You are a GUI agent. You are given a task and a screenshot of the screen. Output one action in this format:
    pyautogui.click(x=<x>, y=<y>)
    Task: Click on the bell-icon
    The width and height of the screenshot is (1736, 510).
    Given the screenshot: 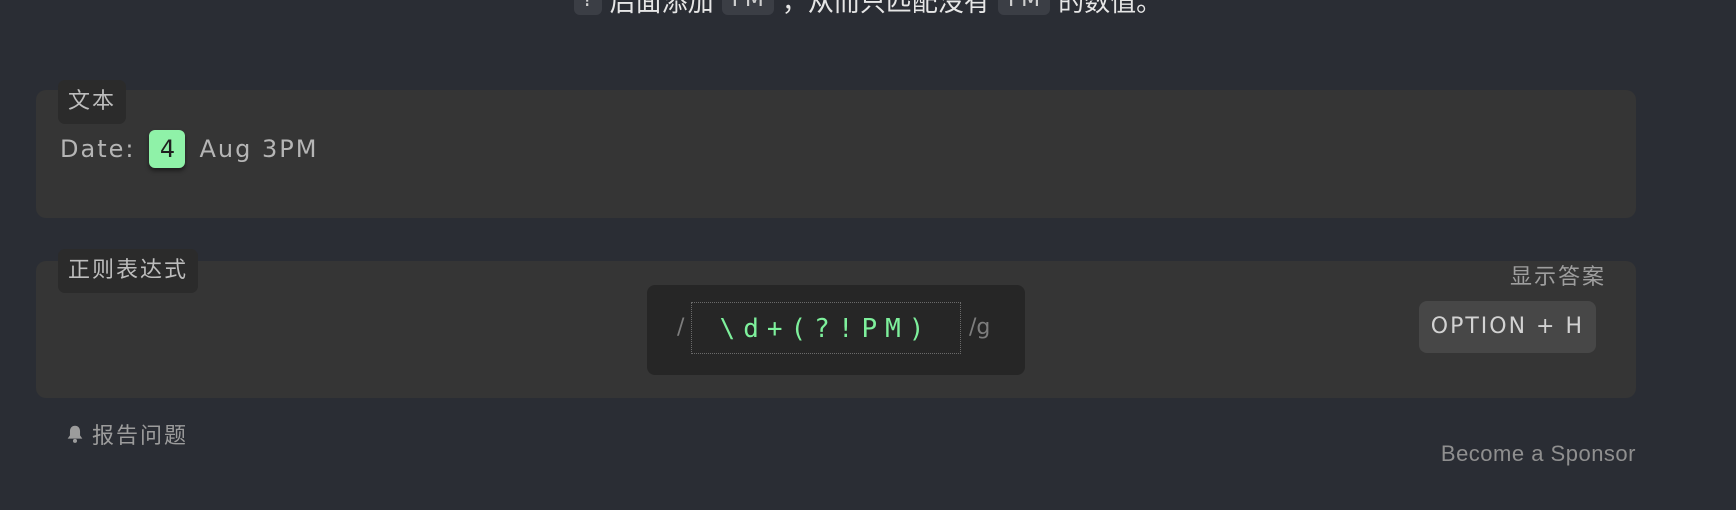 What is the action you would take?
    pyautogui.click(x=75, y=434)
    